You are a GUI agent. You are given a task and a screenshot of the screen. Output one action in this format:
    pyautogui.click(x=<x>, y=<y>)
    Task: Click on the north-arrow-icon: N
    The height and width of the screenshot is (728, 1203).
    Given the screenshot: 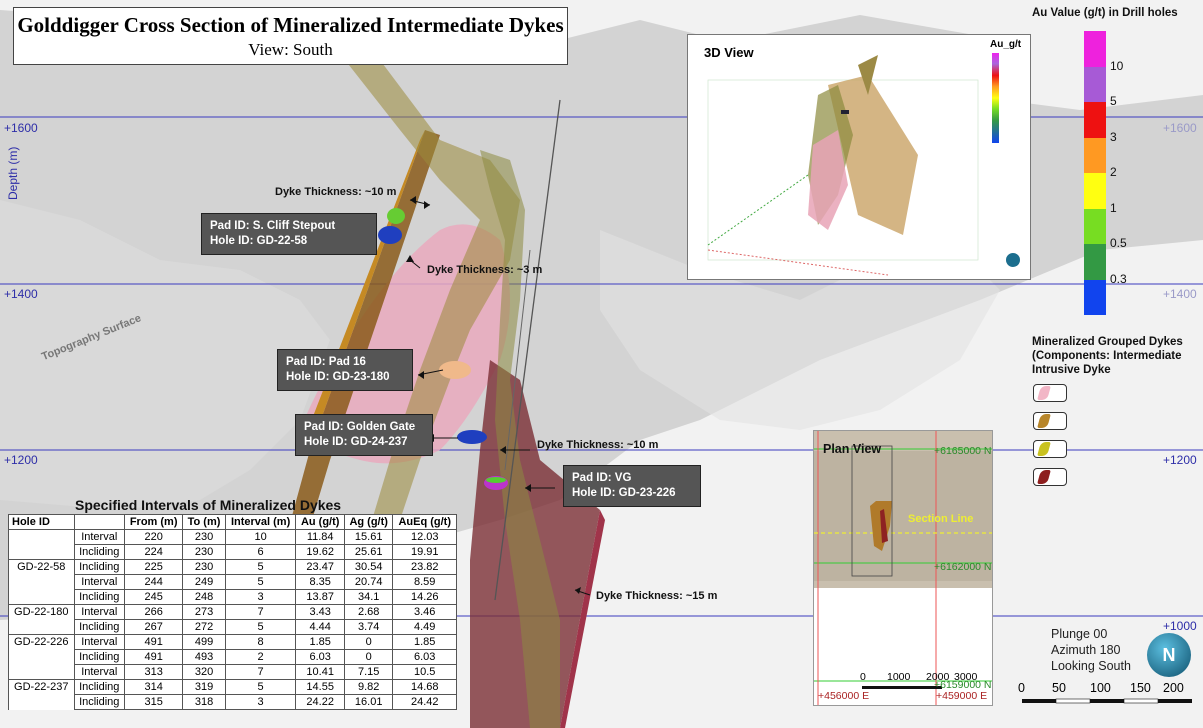 What is the action you would take?
    pyautogui.click(x=1169, y=655)
    